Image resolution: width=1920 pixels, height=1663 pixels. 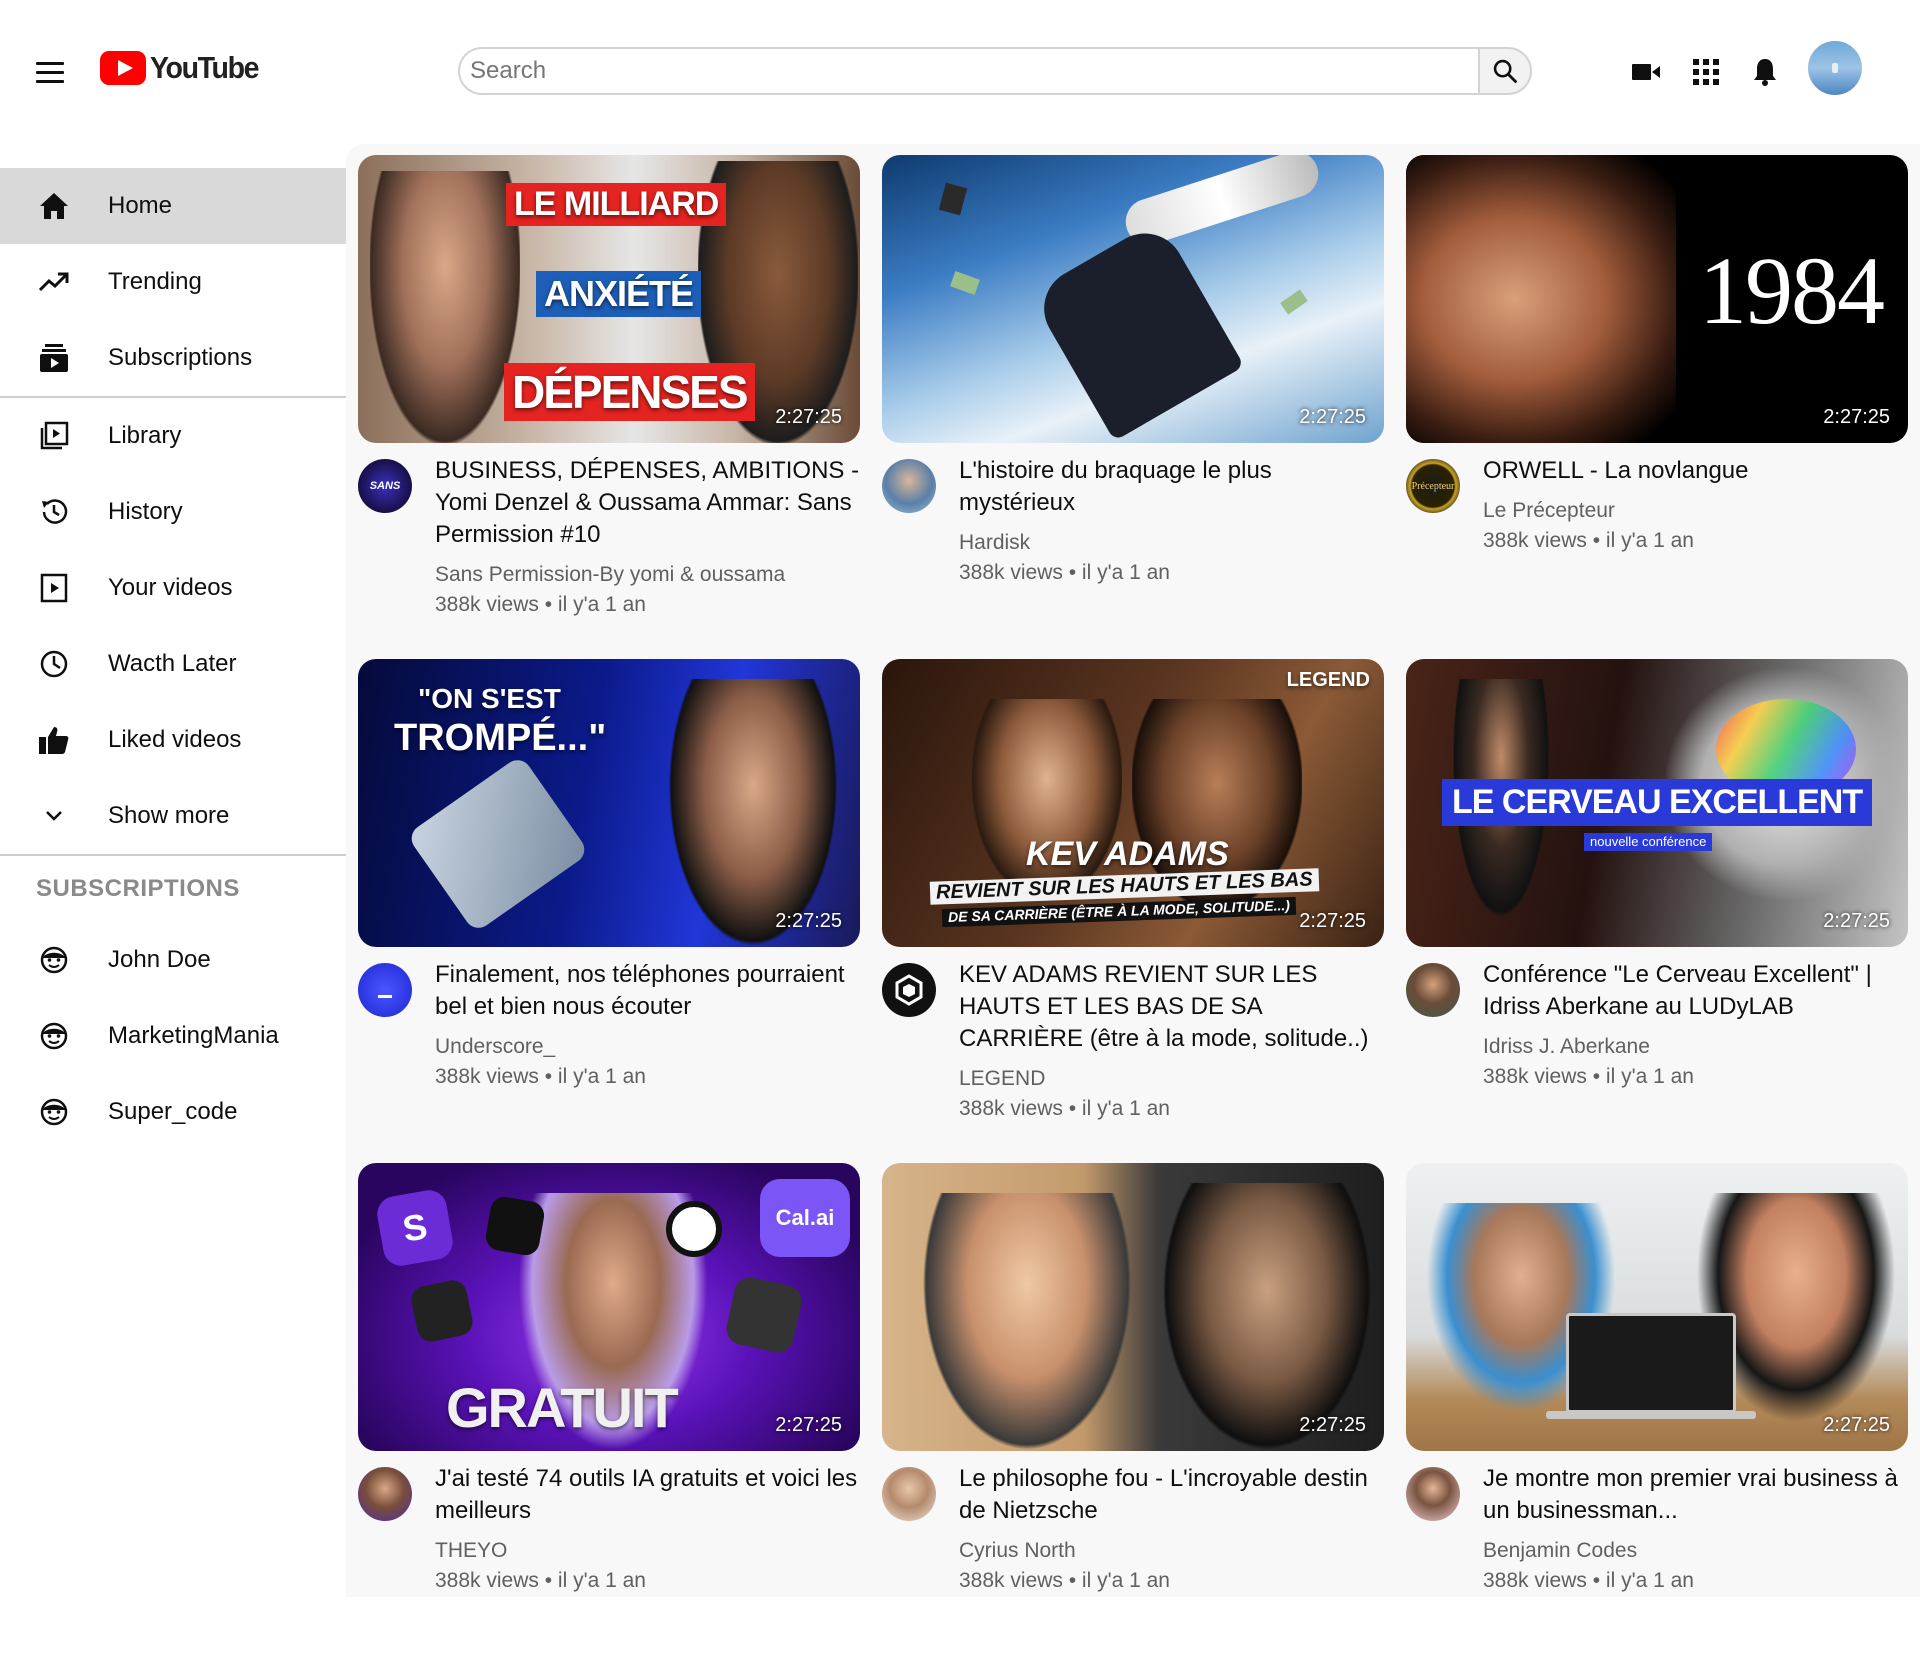 I want to click on search-icon, so click(x=1505, y=71).